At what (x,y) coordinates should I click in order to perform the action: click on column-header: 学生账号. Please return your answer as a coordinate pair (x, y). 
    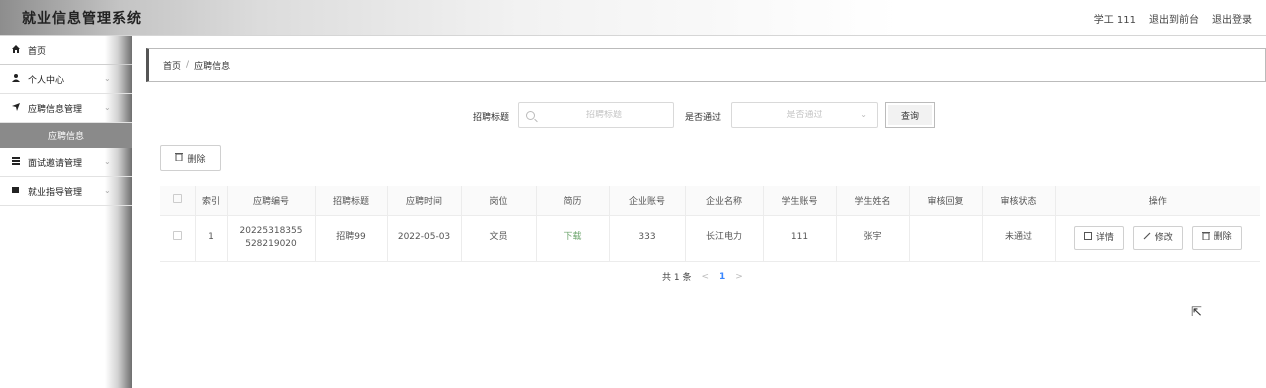
    Looking at the image, I should click on (800, 201).